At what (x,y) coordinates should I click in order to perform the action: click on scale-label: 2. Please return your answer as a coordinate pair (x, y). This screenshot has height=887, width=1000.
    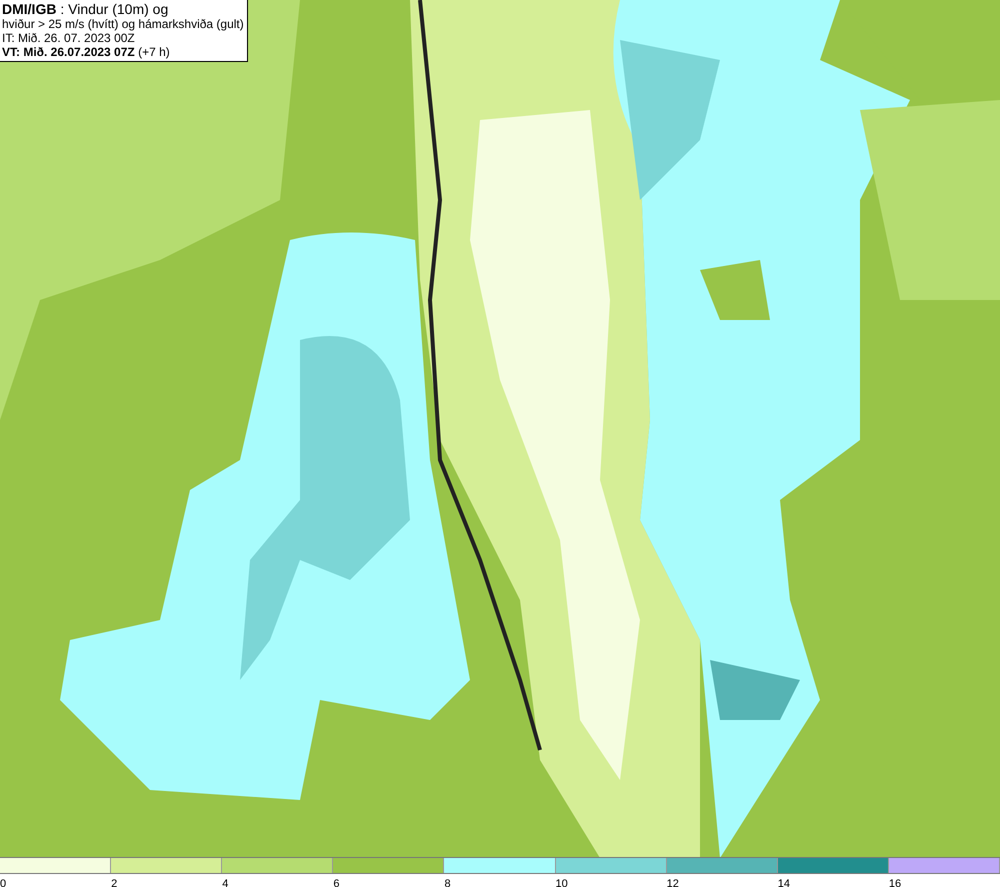
    Looking at the image, I should click on (114, 882).